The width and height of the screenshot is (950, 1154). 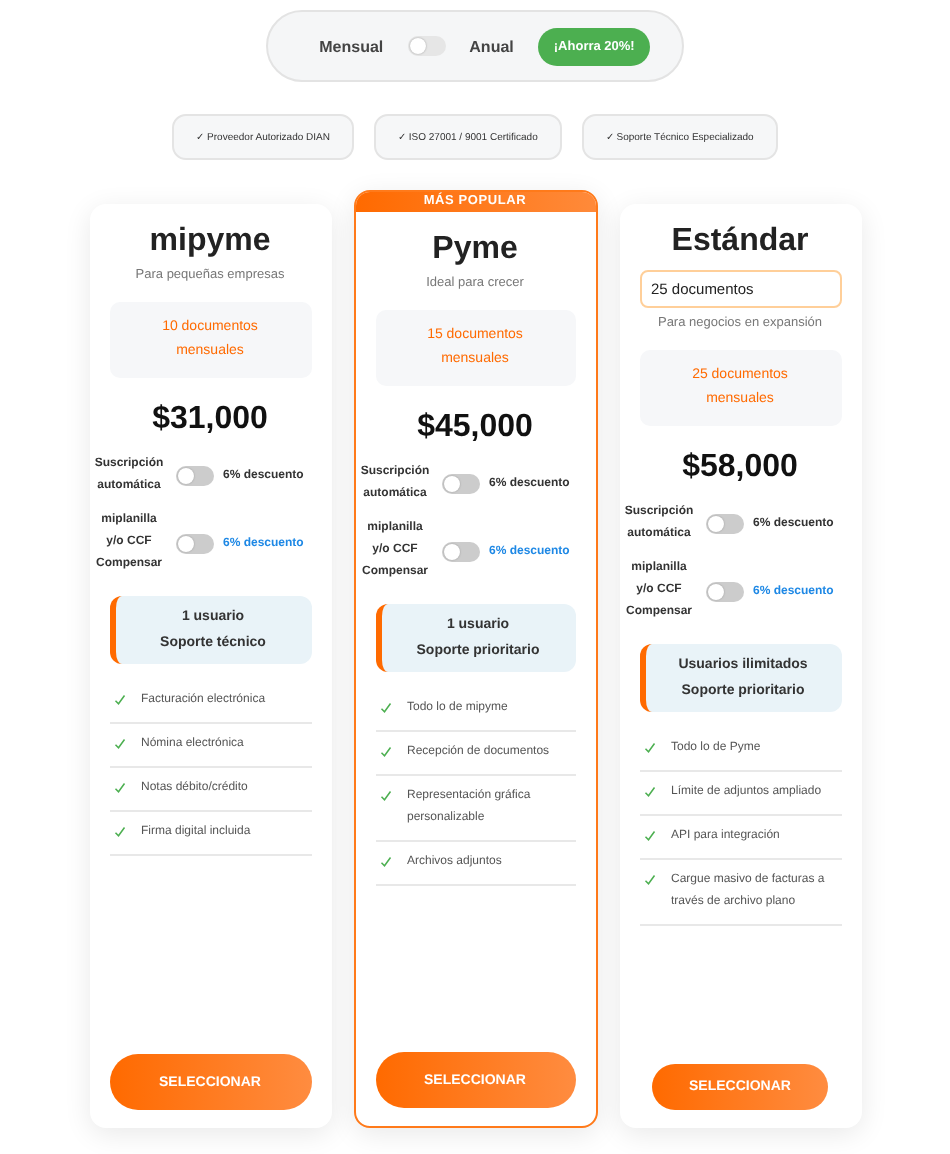 What do you see at coordinates (210, 242) in the screenshot?
I see `plan-name: mipyme` at bounding box center [210, 242].